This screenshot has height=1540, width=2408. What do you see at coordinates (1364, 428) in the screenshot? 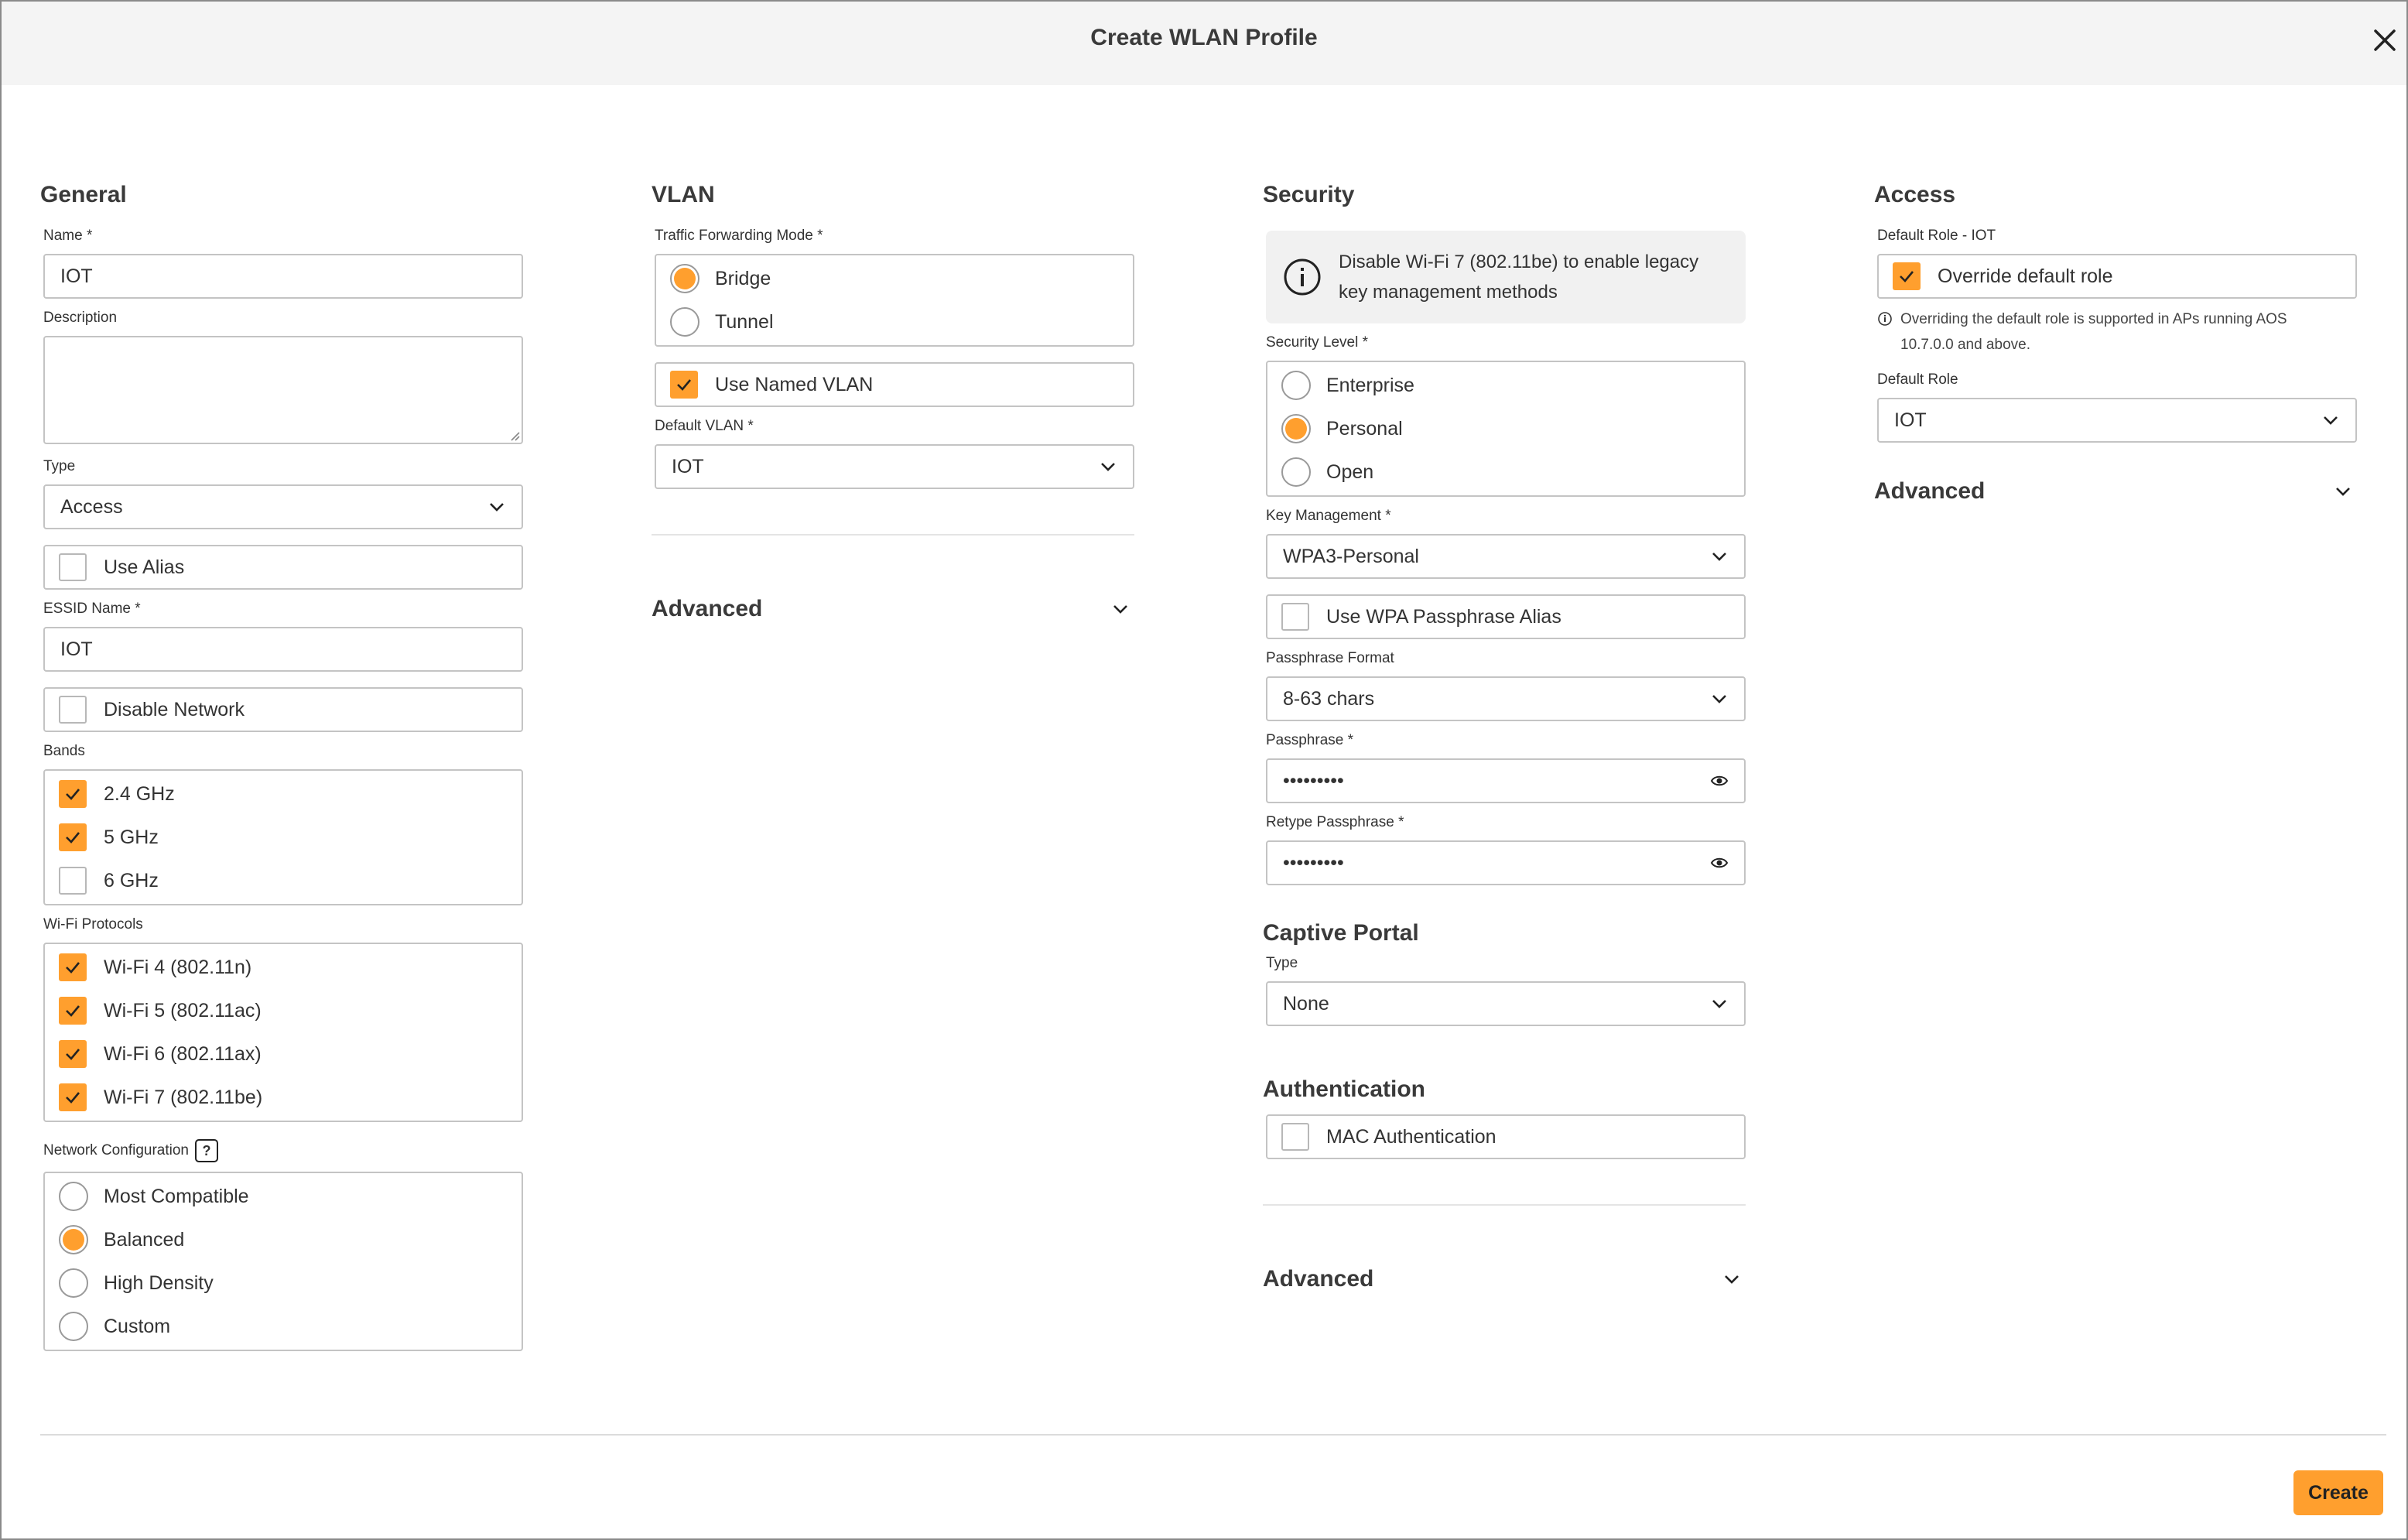
I see `security-level-option-label: Personal` at bounding box center [1364, 428].